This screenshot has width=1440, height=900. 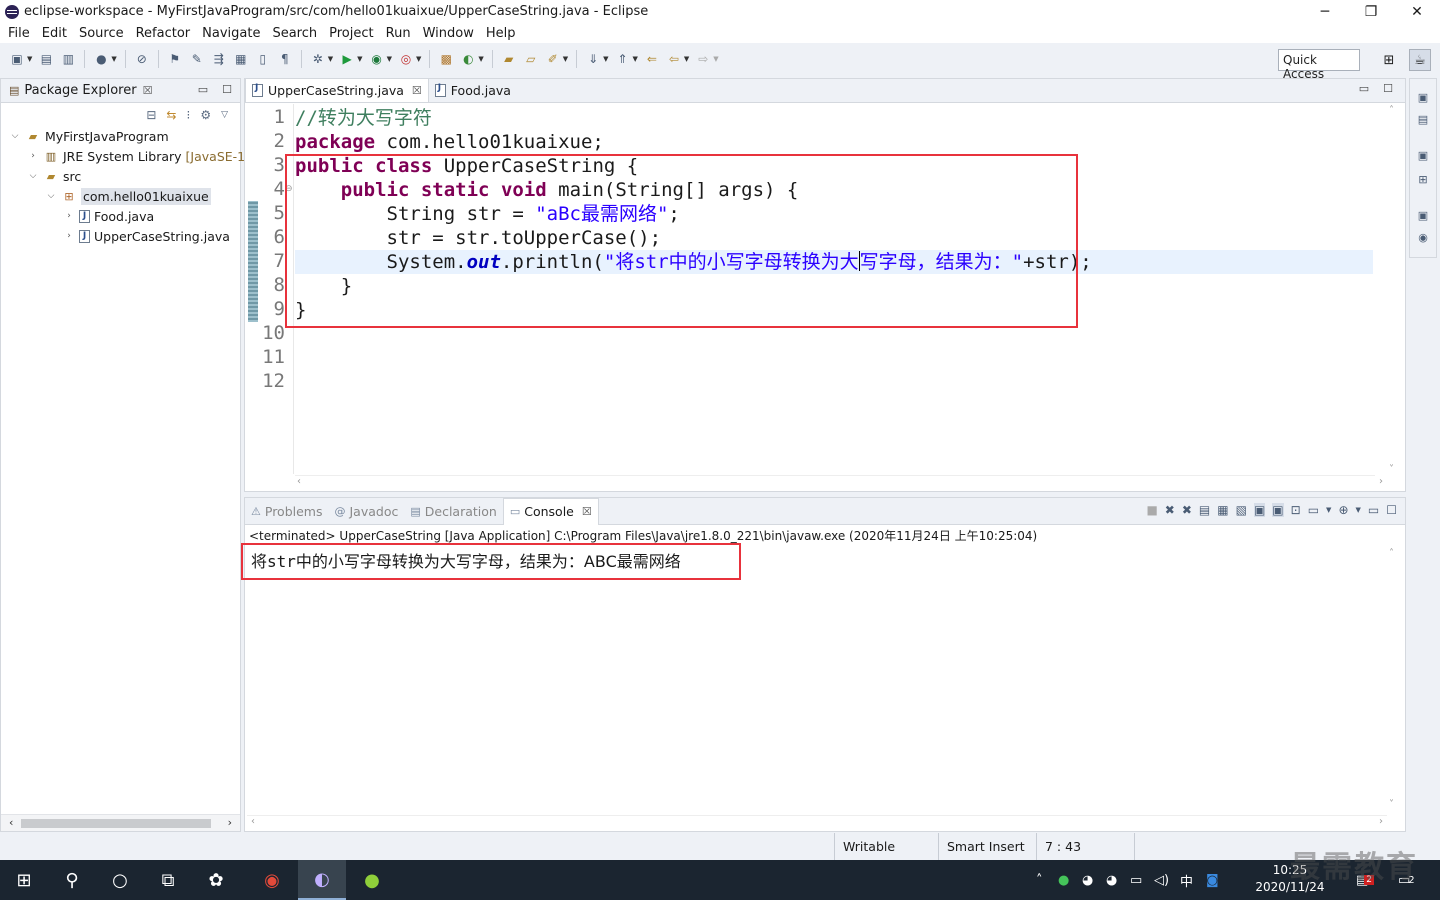 What do you see at coordinates (1325, 11) in the screenshot?
I see `minimize-button: ─` at bounding box center [1325, 11].